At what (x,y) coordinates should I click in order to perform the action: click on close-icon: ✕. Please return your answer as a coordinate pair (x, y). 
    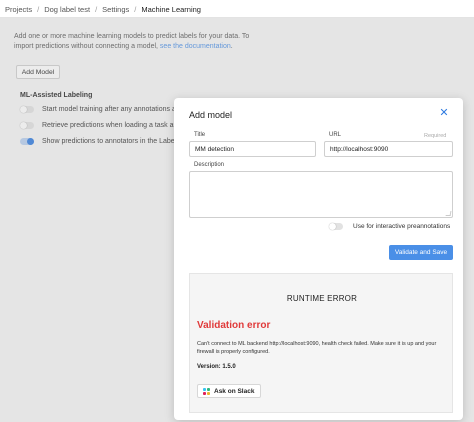
    Looking at the image, I should click on (444, 113).